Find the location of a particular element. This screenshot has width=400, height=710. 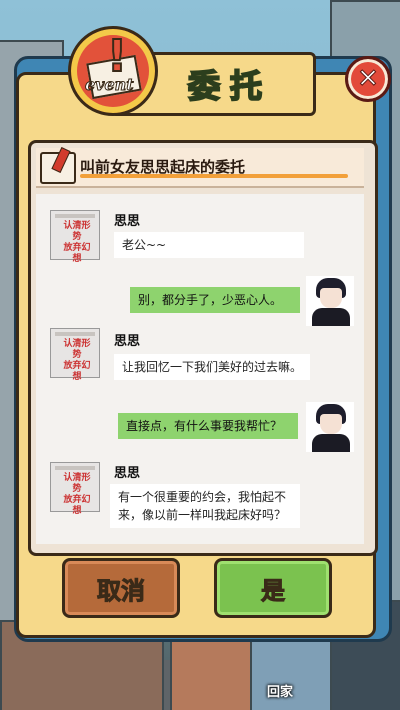

exclamation-icon: ! is located at coordinates (117, 56).